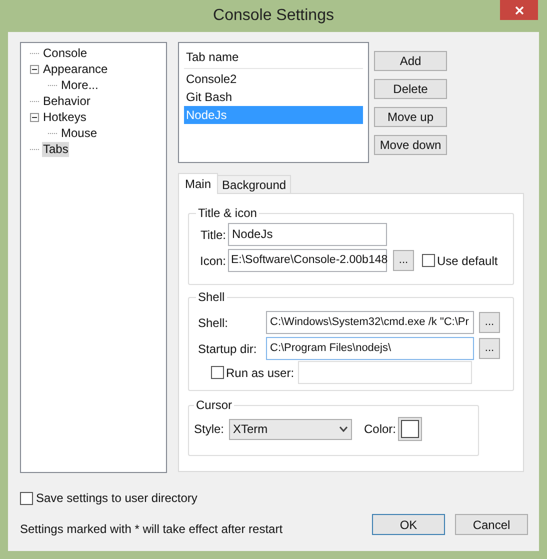 This screenshot has width=547, height=559. I want to click on field-label: Startup dir:, so click(228, 349).